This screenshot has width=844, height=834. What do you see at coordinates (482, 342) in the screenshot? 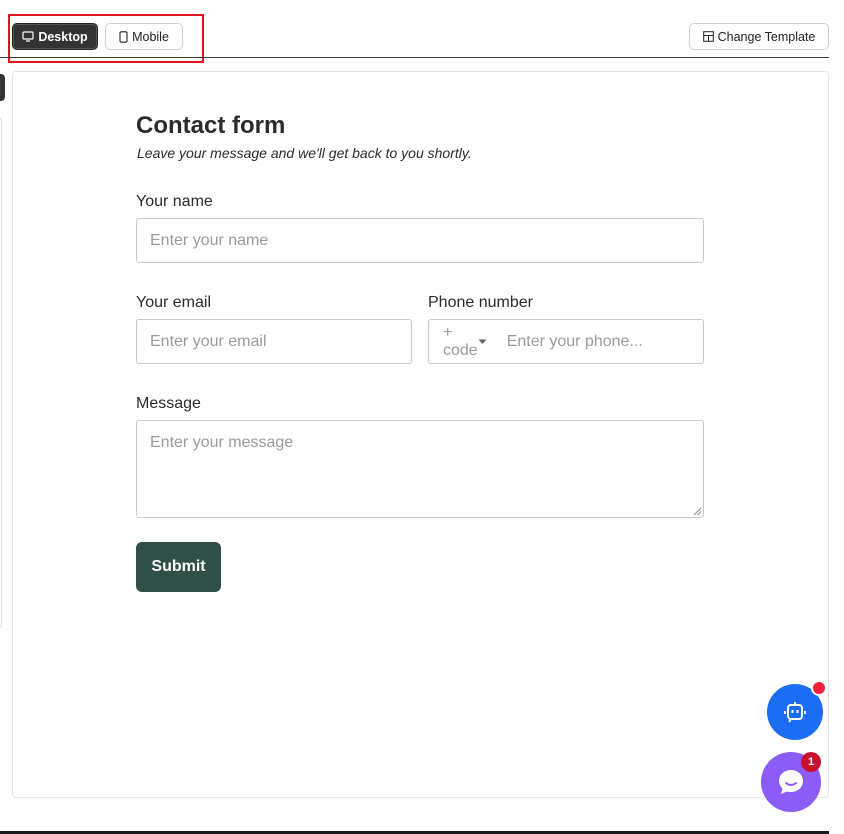
I see `caret-down-icon` at bounding box center [482, 342].